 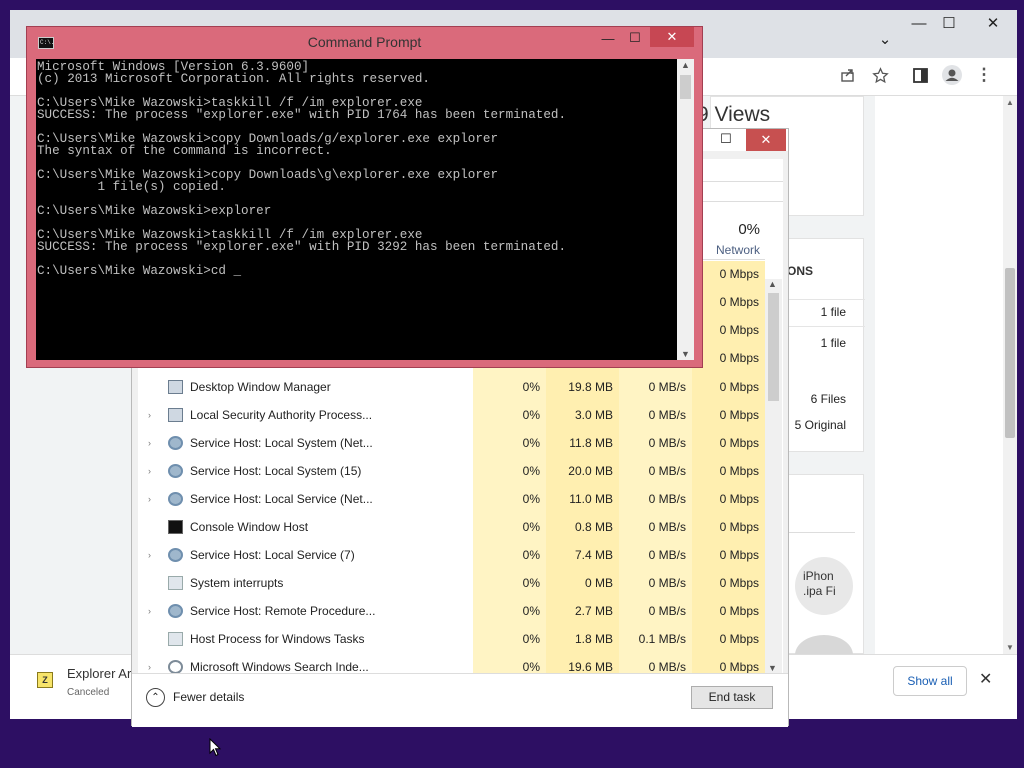 What do you see at coordinates (993, 23) in the screenshot?
I see `browser-close-button: ✕` at bounding box center [993, 23].